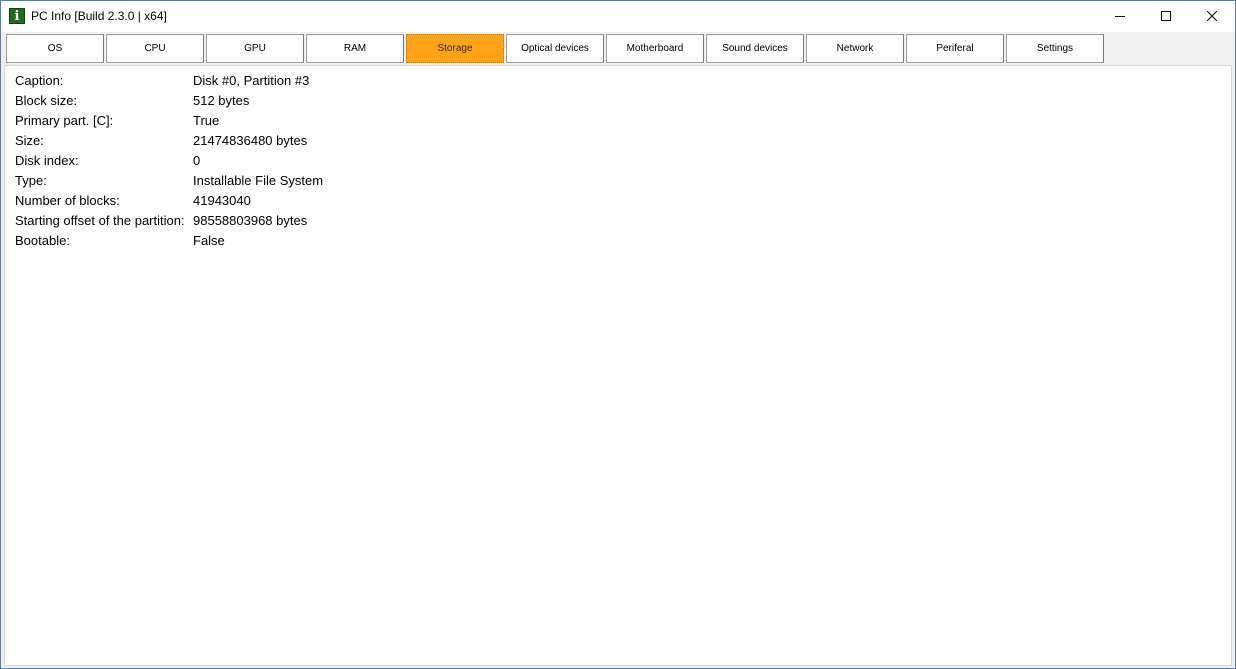 The image size is (1236, 669). What do you see at coordinates (755, 48) in the screenshot?
I see `tab-sound-devices: Sound devices` at bounding box center [755, 48].